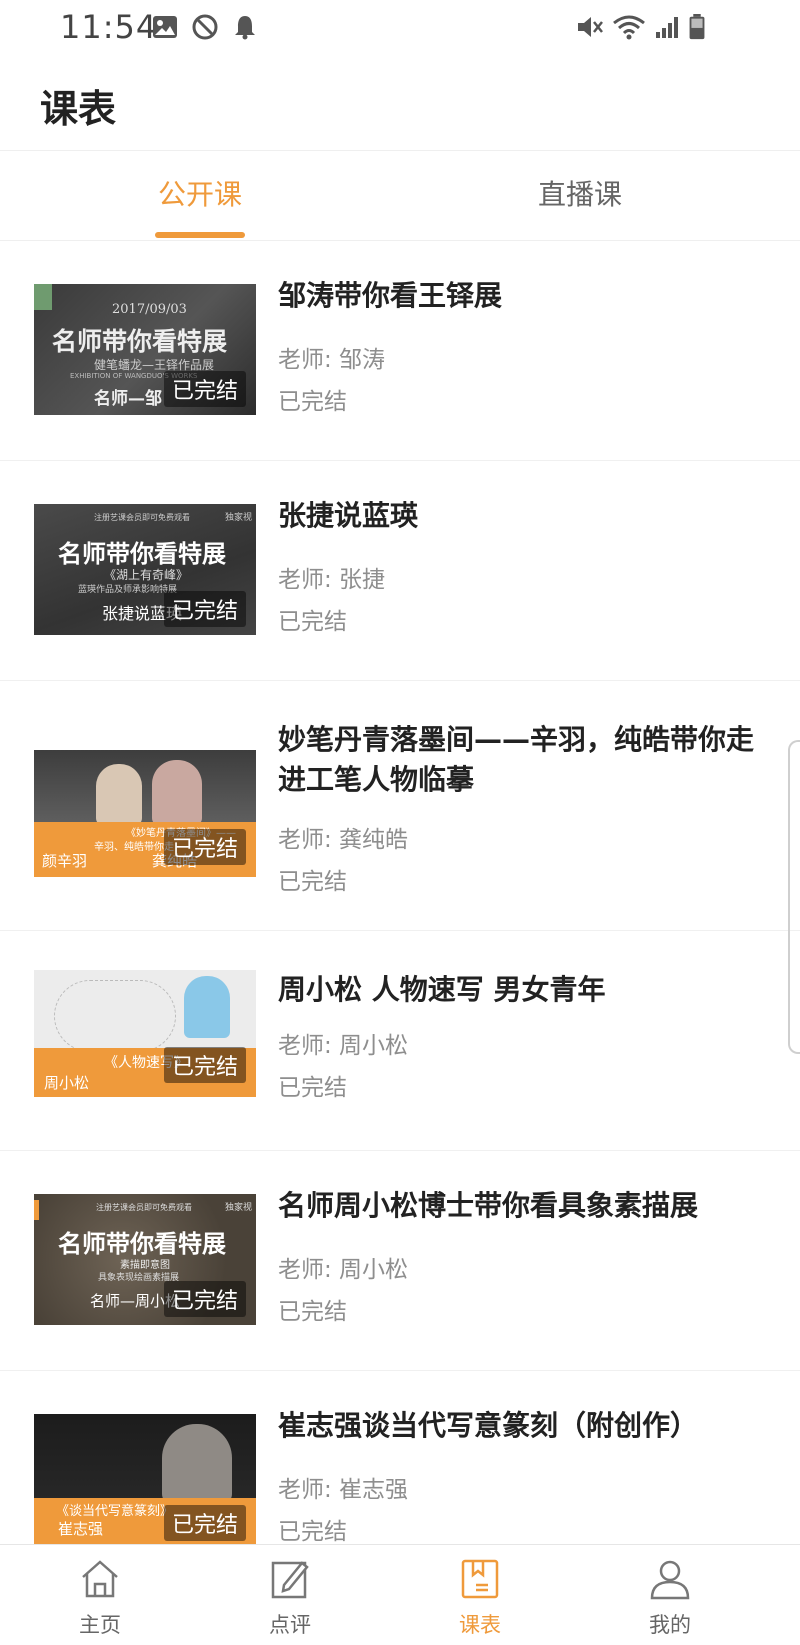 This screenshot has width=800, height=1645. What do you see at coordinates (516, 759) in the screenshot?
I see `course-title: 妙笔丹青落墨间——辛羽，纯皓带你走进工笔人物临摹` at bounding box center [516, 759].